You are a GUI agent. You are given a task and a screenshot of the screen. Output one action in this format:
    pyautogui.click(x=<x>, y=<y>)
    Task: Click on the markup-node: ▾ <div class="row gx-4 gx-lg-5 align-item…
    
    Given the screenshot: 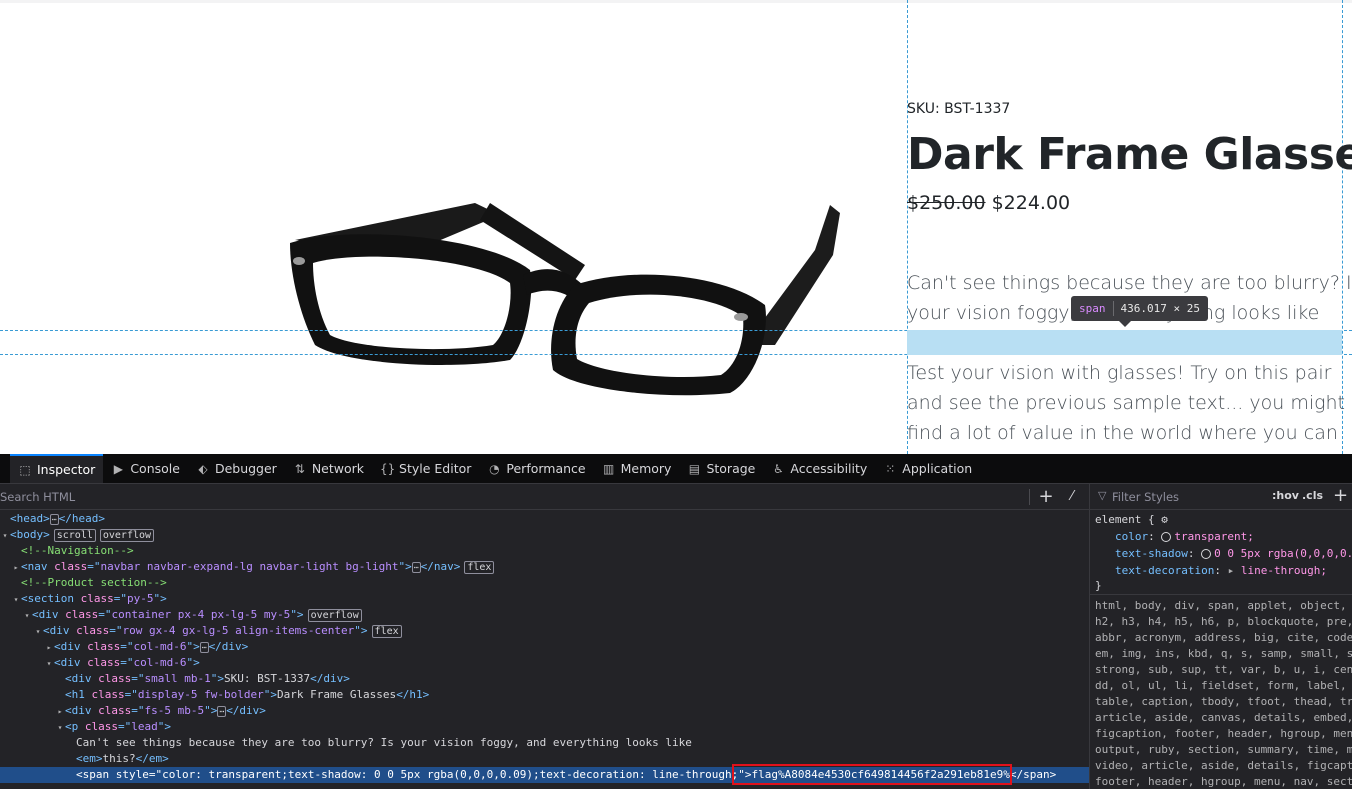 What is the action you would take?
    pyautogui.click(x=544, y=631)
    